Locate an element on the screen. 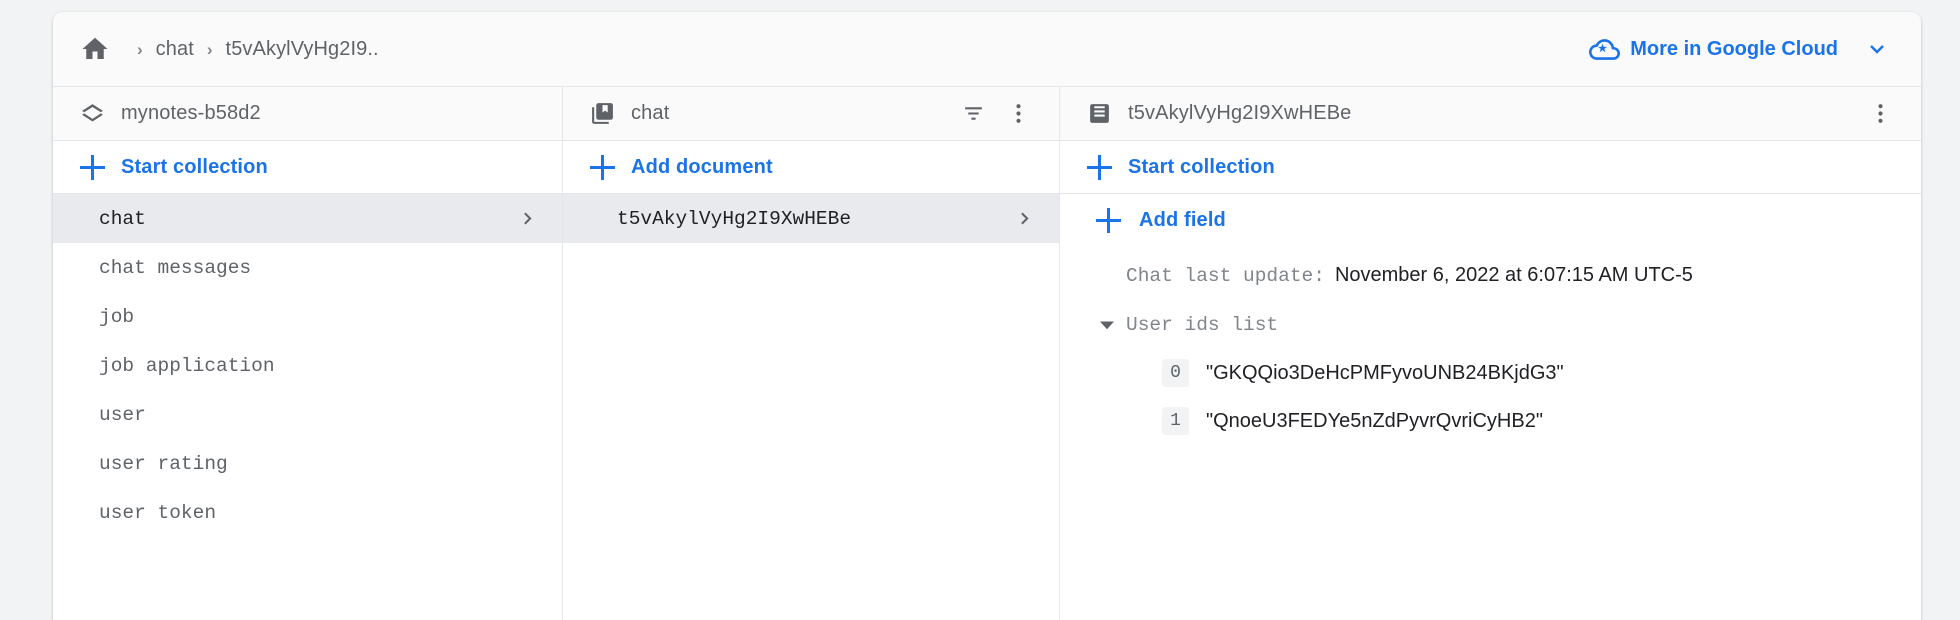 The width and height of the screenshot is (1960, 620). array-index-badge: 1 is located at coordinates (1175, 421).